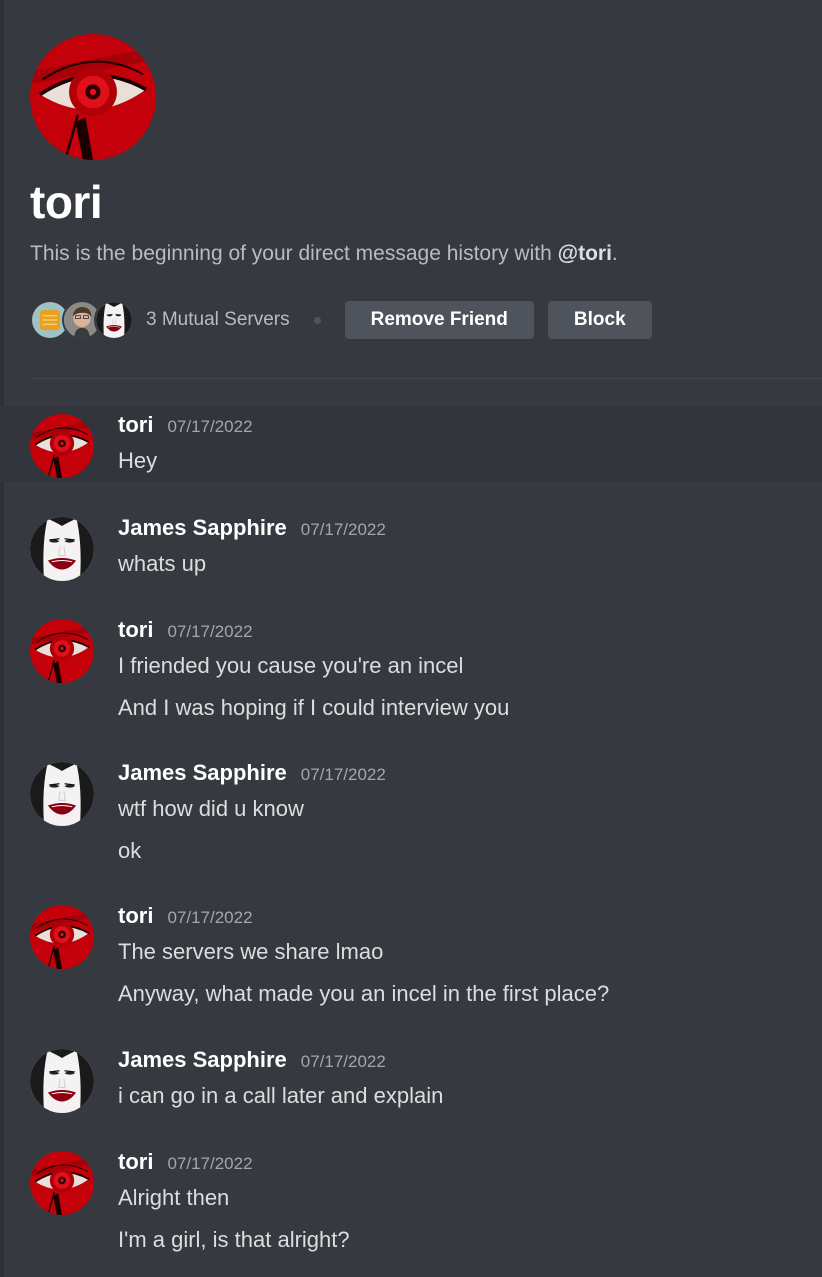  I want to click on intro-end: ., so click(614, 253).